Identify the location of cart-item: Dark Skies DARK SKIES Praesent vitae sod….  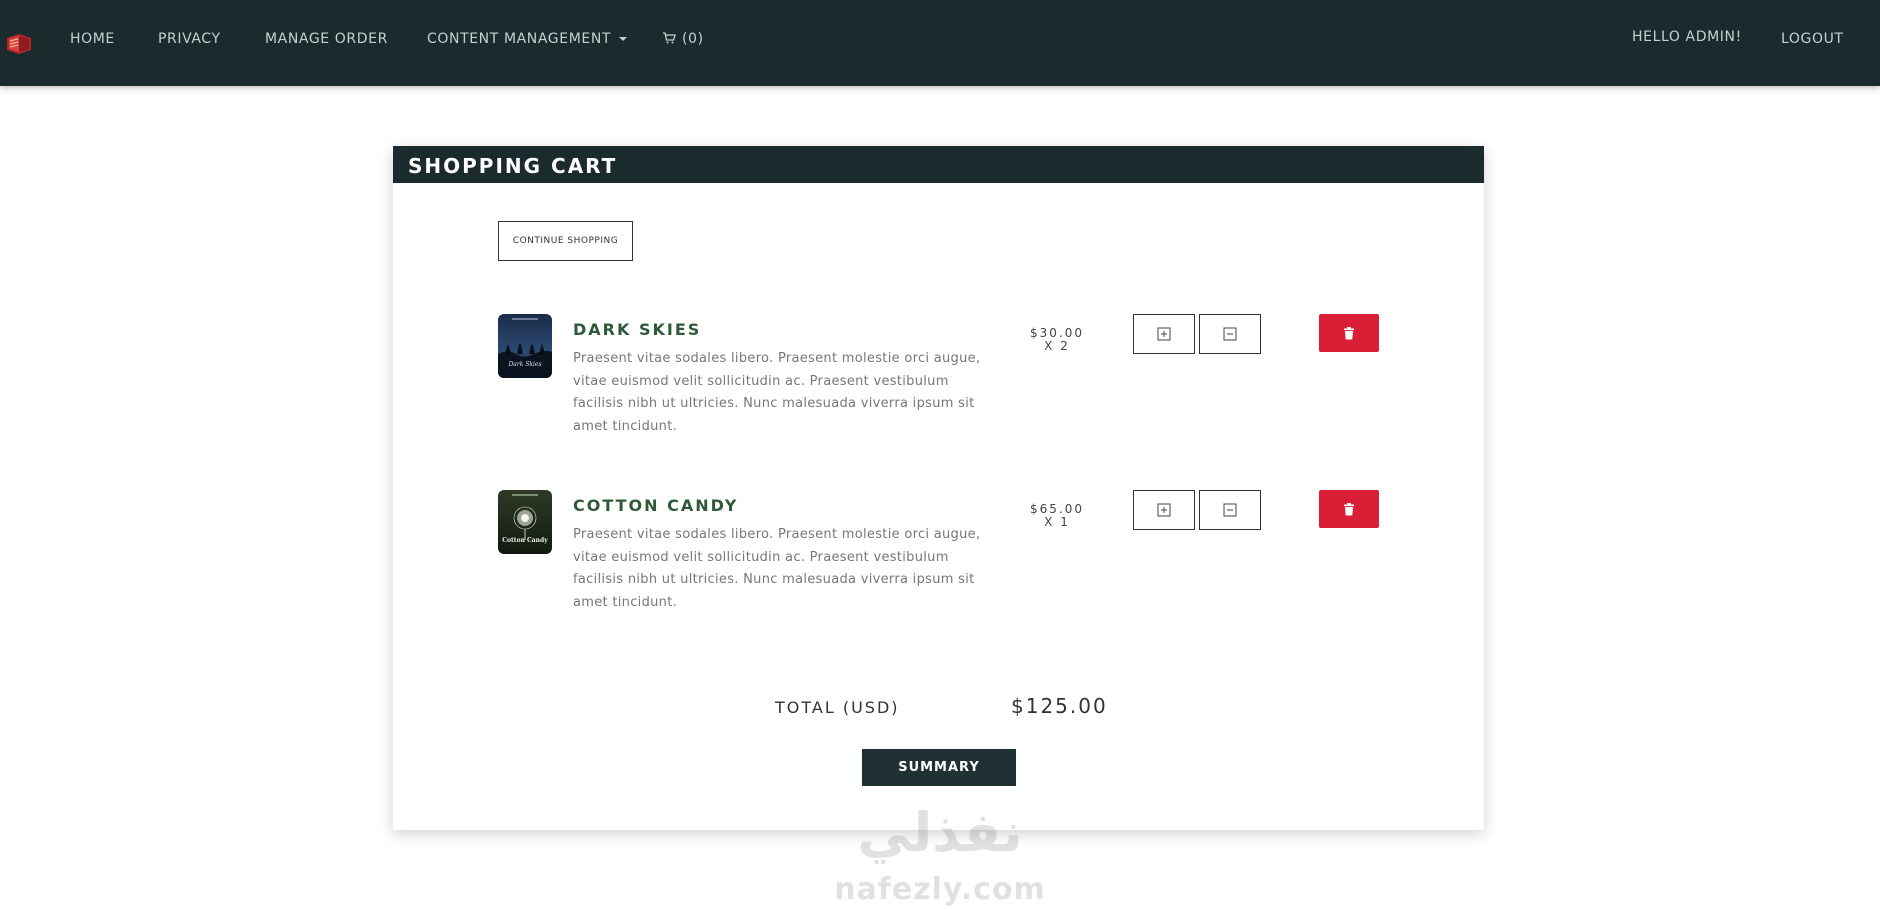
(948, 389).